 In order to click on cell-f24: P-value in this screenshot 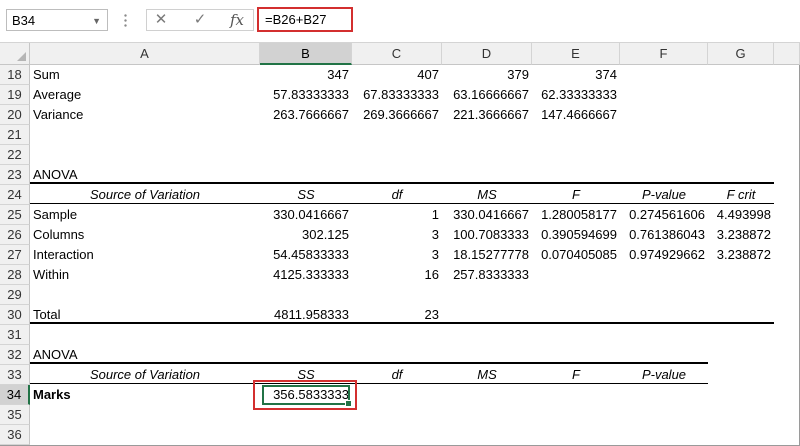, I will do `click(664, 195)`.